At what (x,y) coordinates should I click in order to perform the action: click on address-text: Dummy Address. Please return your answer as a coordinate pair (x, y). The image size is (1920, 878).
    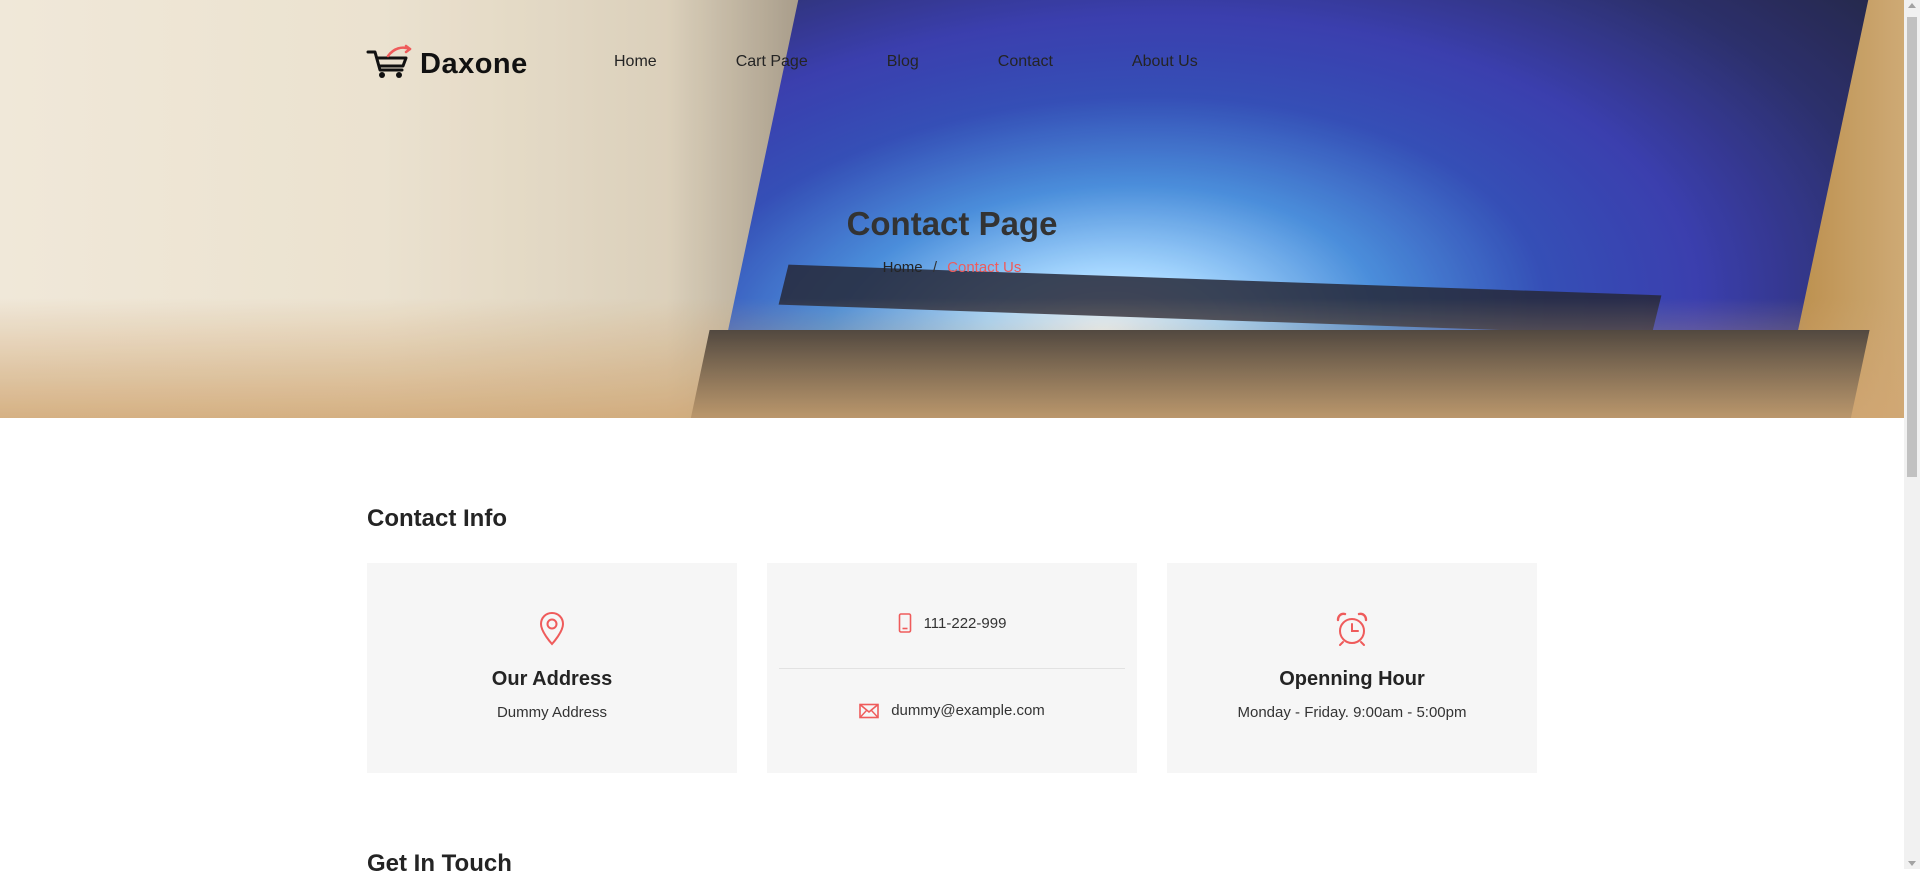
    Looking at the image, I should click on (552, 712).